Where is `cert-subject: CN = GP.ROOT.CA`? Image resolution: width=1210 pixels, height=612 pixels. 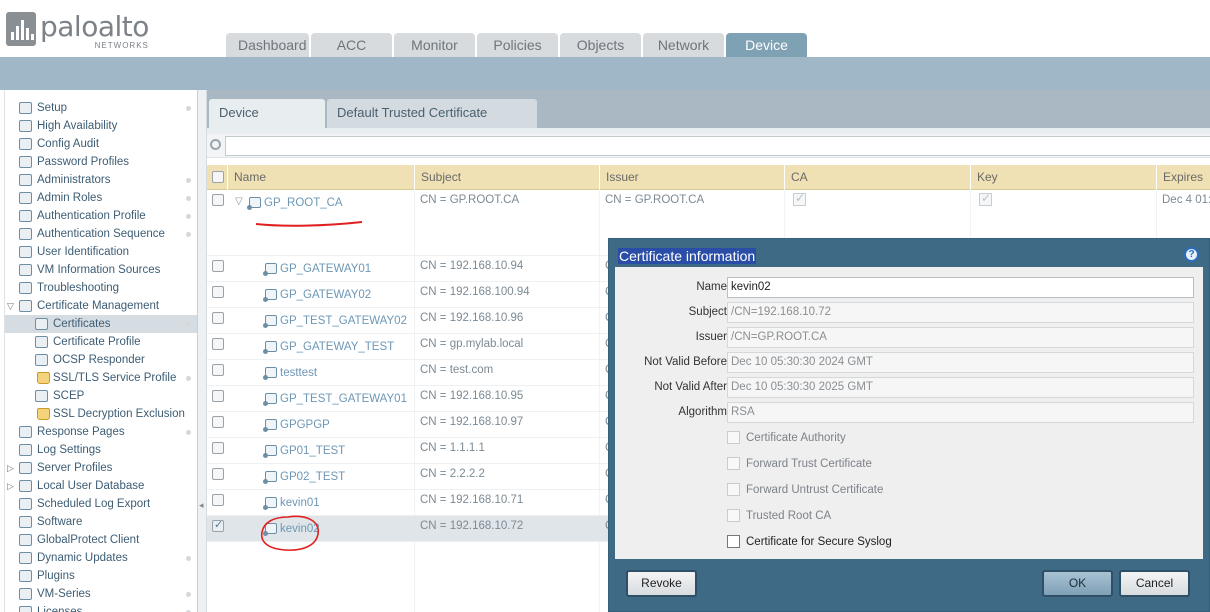 cert-subject: CN = GP.ROOT.CA is located at coordinates (470, 200).